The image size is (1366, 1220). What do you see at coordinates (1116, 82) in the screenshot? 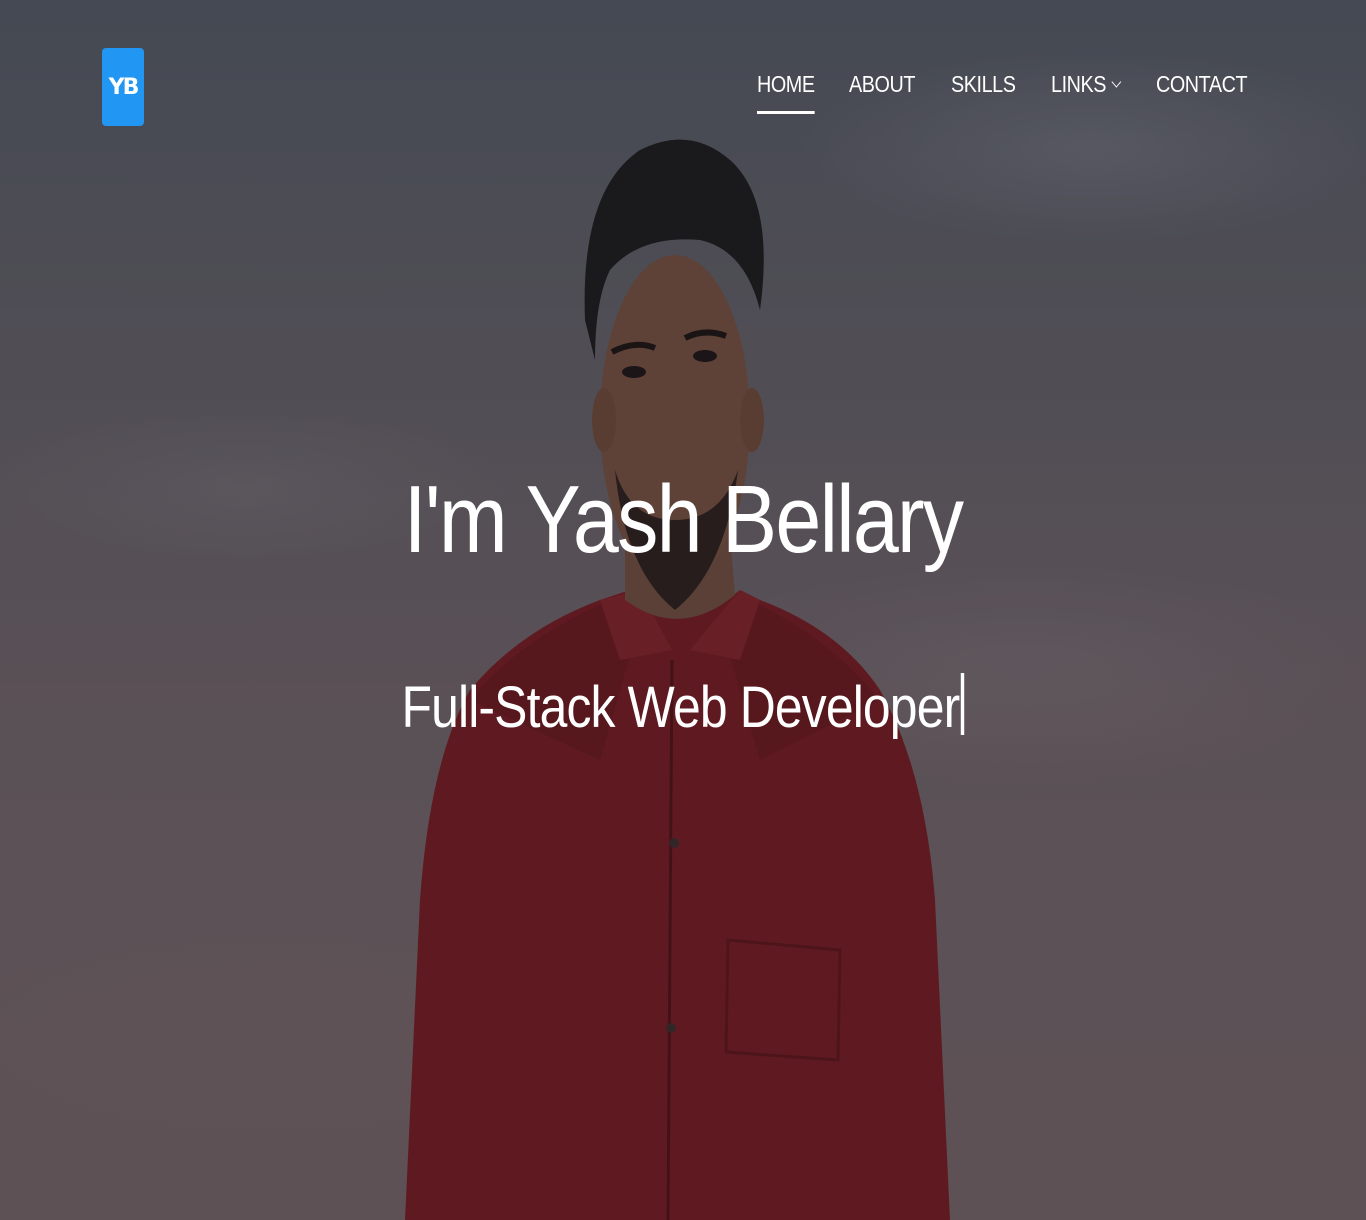
I see `chevron-down-icon` at bounding box center [1116, 82].